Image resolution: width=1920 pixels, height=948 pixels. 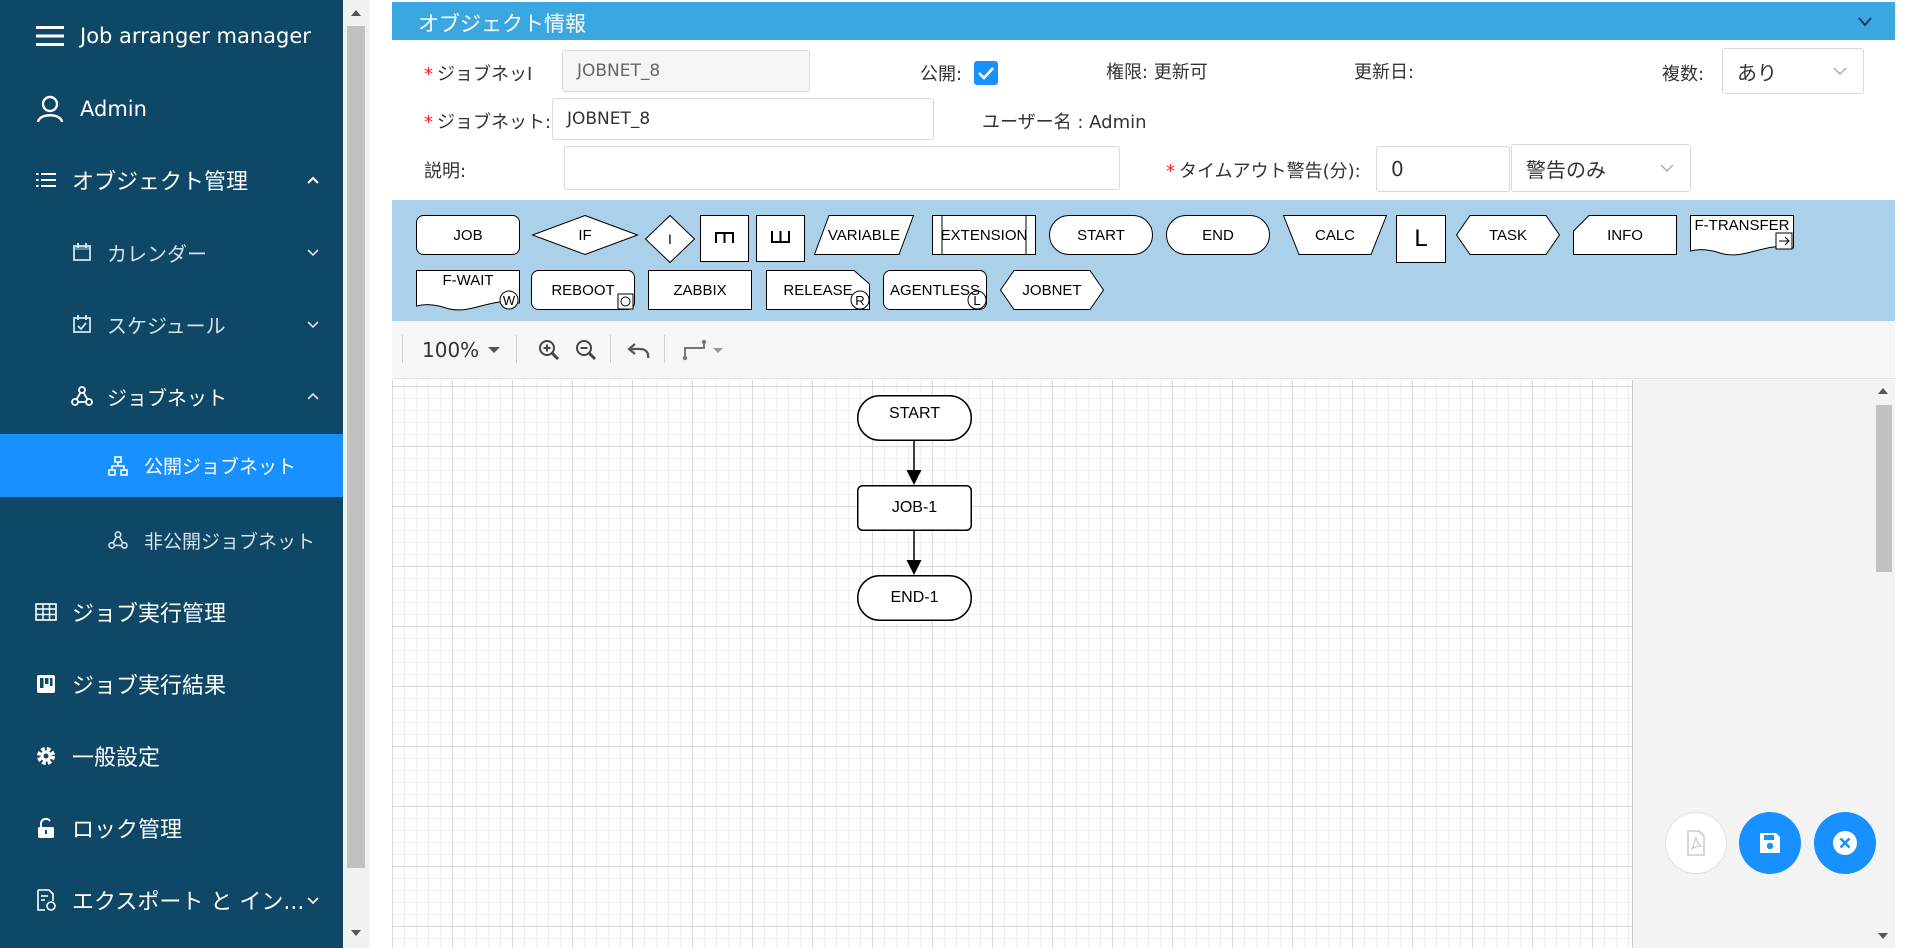 What do you see at coordinates (1757, 72) in the screenshot?
I see `select-value: あり` at bounding box center [1757, 72].